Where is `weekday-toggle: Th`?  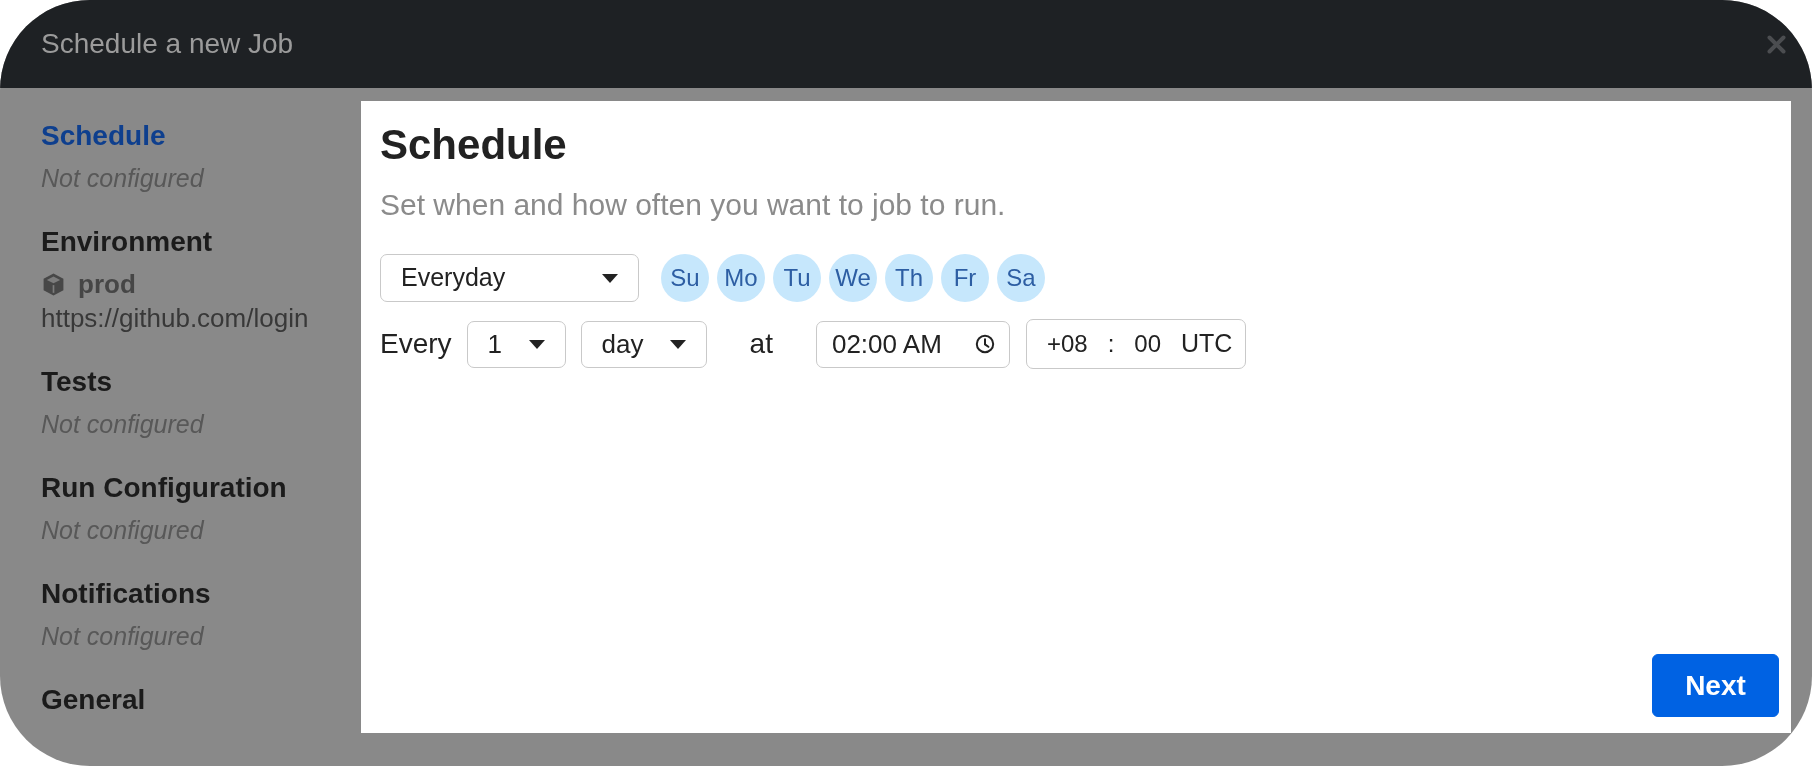
weekday-toggle: Th is located at coordinates (909, 278).